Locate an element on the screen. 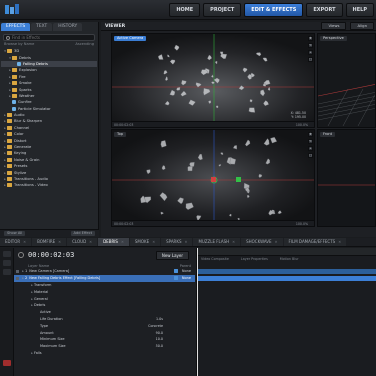 The image size is (376, 376). effect-tree-item: ▸ Transitions - Video is located at coordinates (49, 185).